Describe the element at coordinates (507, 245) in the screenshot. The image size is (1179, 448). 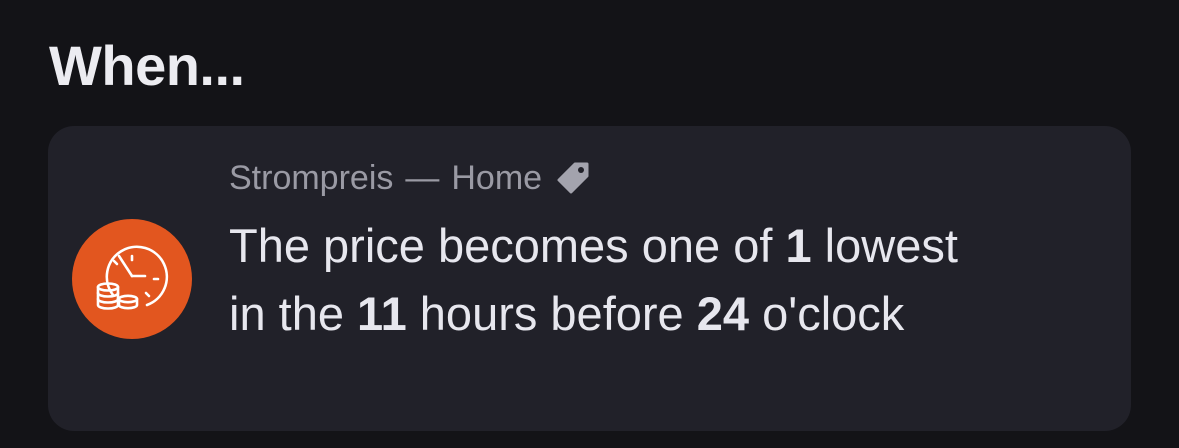
I see `description-part1: The price becomes one of` at that location.